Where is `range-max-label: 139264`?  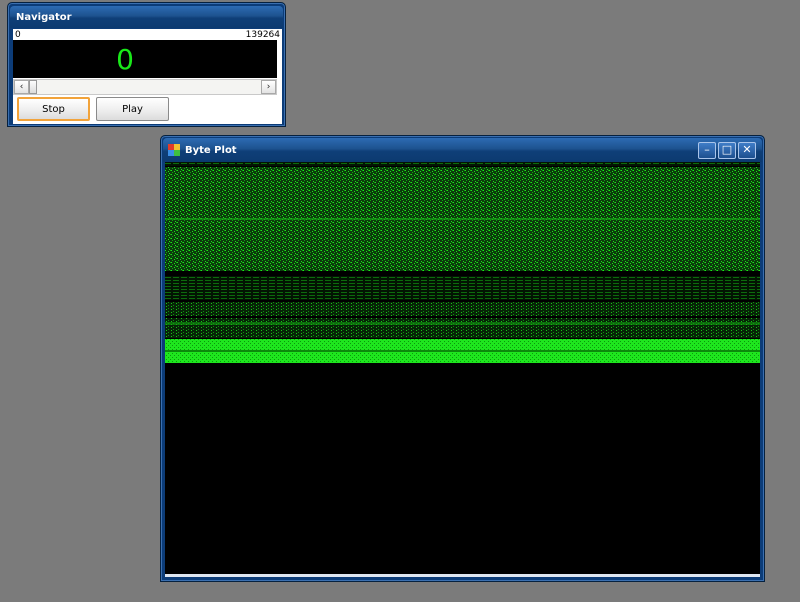
range-max-label: 139264 is located at coordinates (262, 35).